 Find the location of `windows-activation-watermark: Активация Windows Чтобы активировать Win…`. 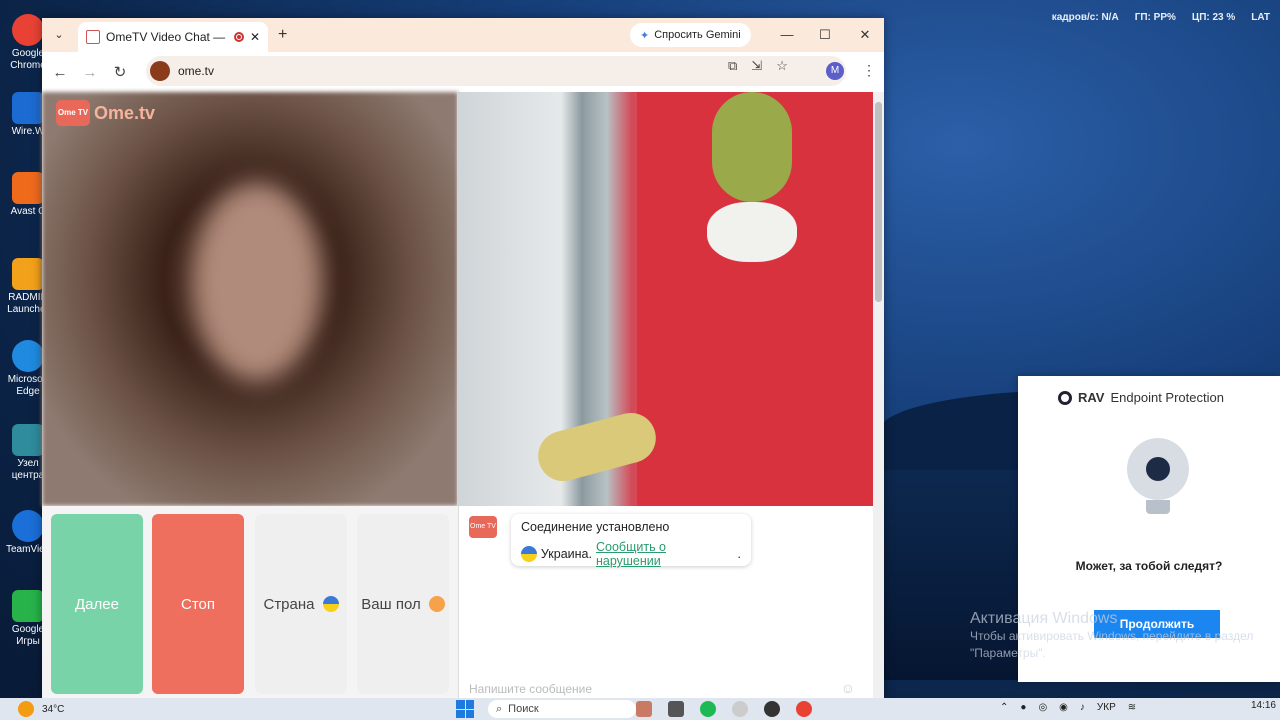

windows-activation-watermark: Активация Windows Чтобы активировать Win… is located at coordinates (1115, 636).